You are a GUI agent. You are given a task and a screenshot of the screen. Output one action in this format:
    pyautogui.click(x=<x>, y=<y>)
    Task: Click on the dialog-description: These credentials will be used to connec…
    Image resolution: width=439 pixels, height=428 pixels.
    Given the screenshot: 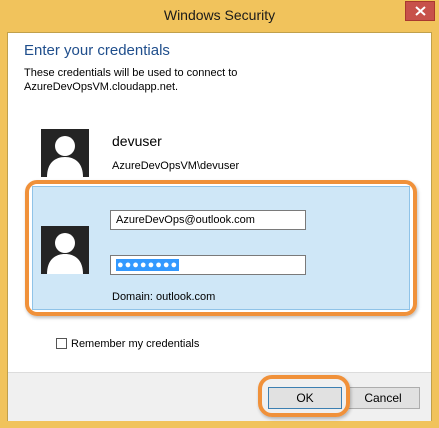 What is the action you would take?
    pyautogui.click(x=214, y=80)
    